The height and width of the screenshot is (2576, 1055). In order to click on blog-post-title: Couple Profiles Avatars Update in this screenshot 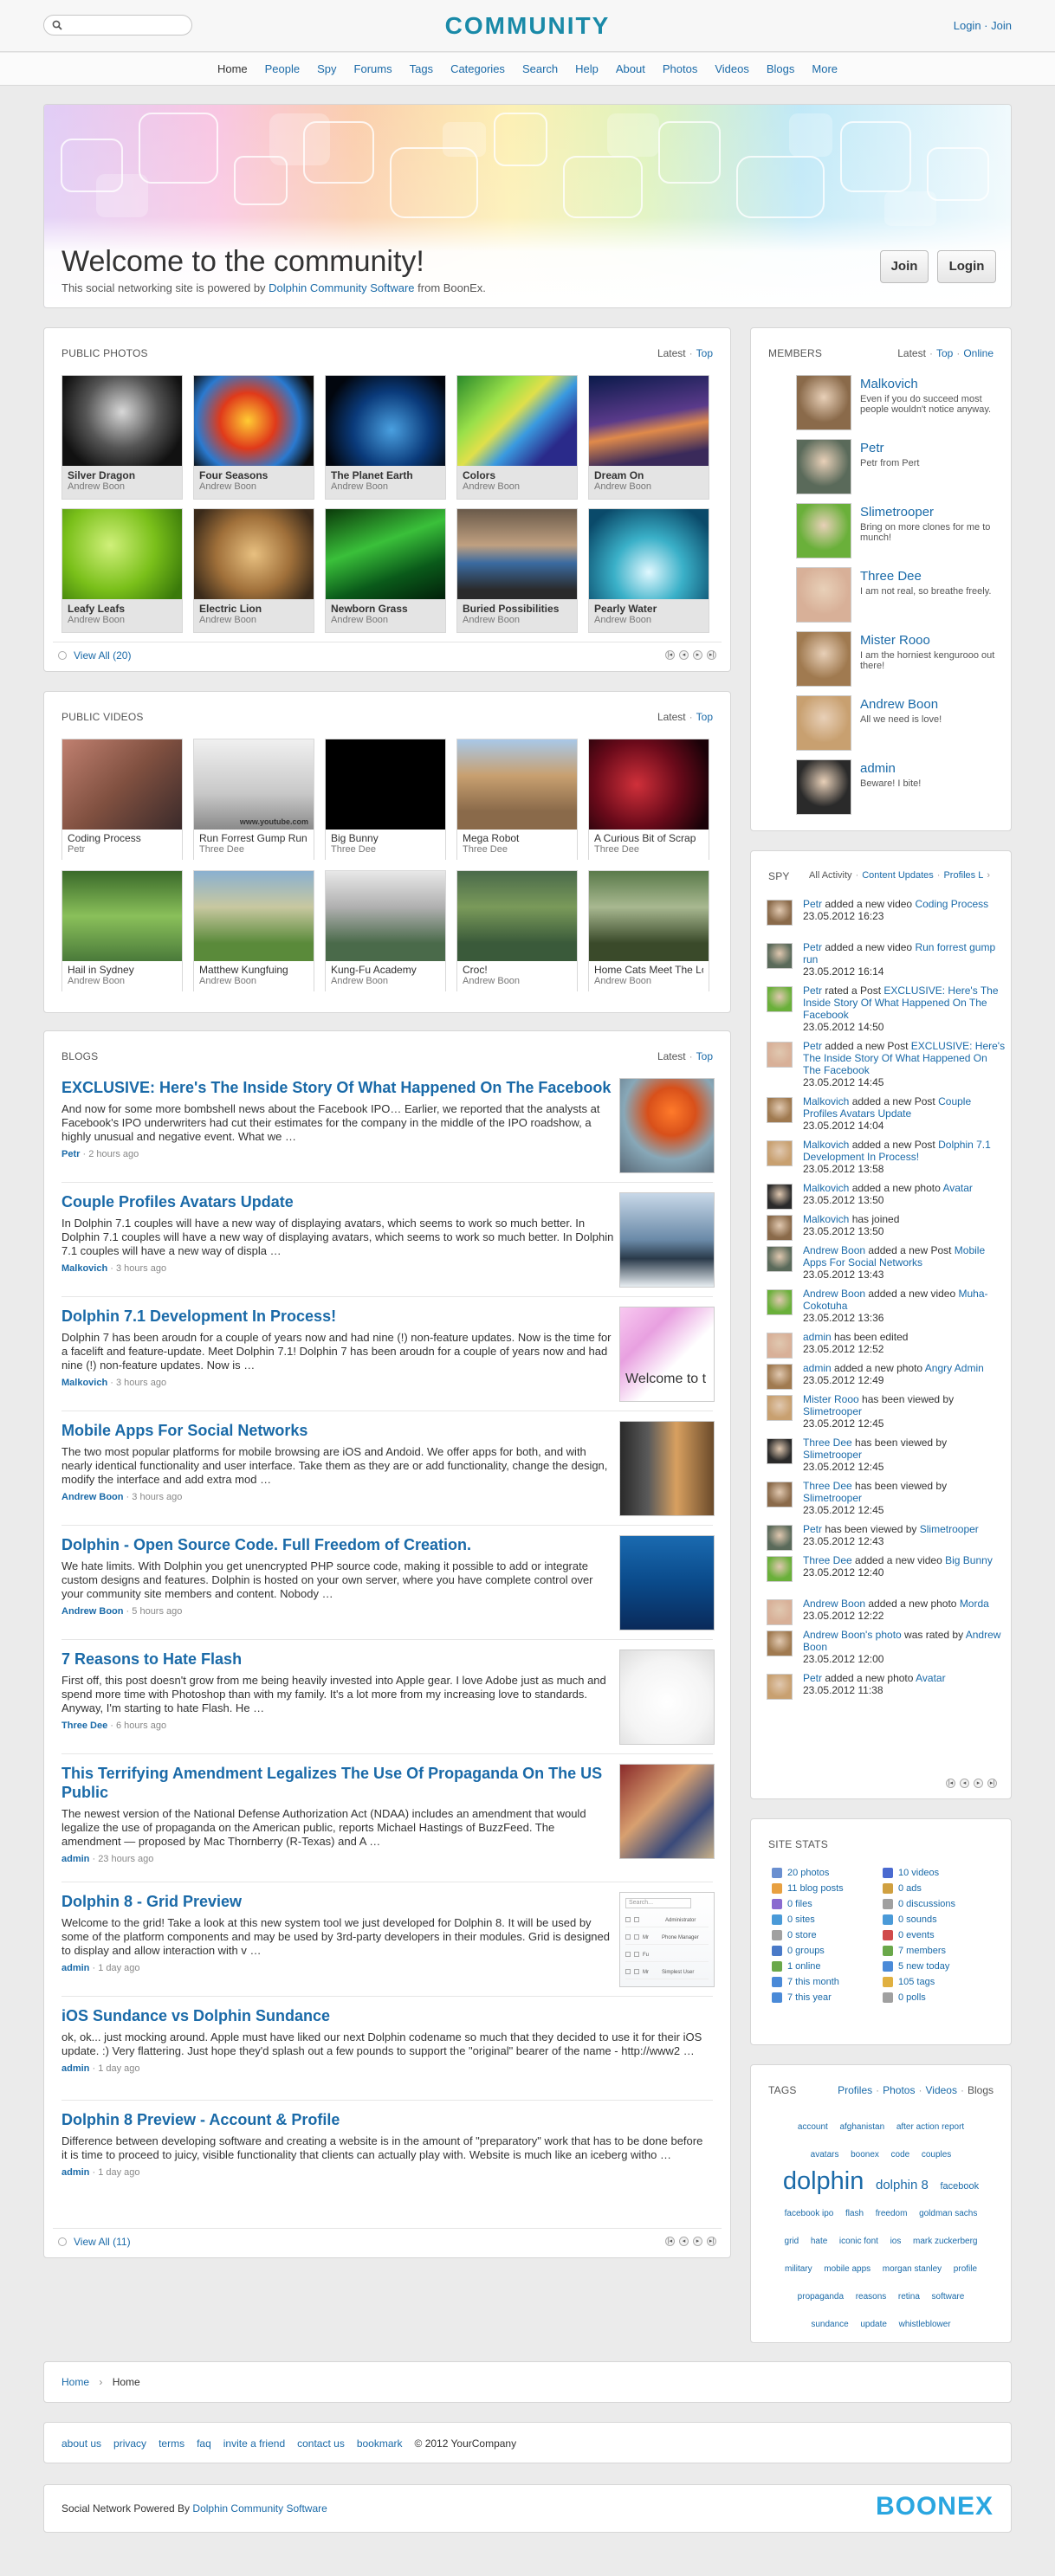, I will do `click(338, 1202)`.